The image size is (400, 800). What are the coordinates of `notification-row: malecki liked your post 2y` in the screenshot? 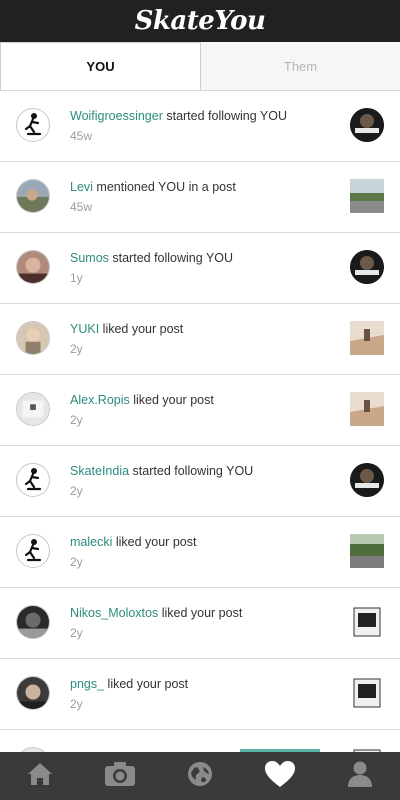 It's located at (200, 552).